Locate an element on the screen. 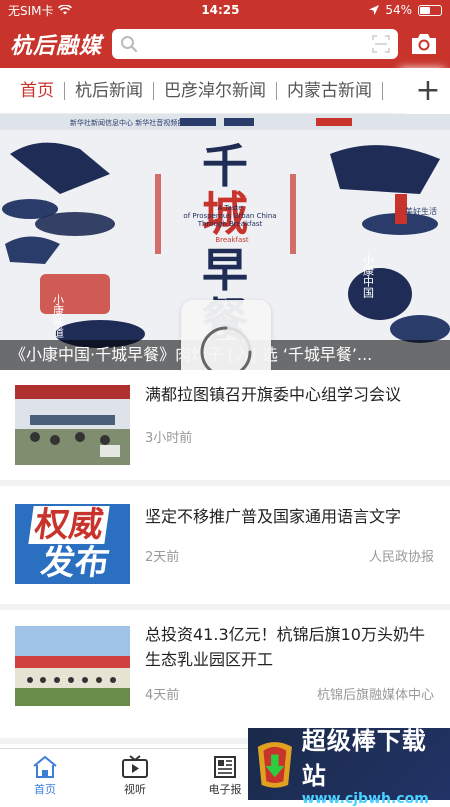  download-logo-icon is located at coordinates (274, 765).